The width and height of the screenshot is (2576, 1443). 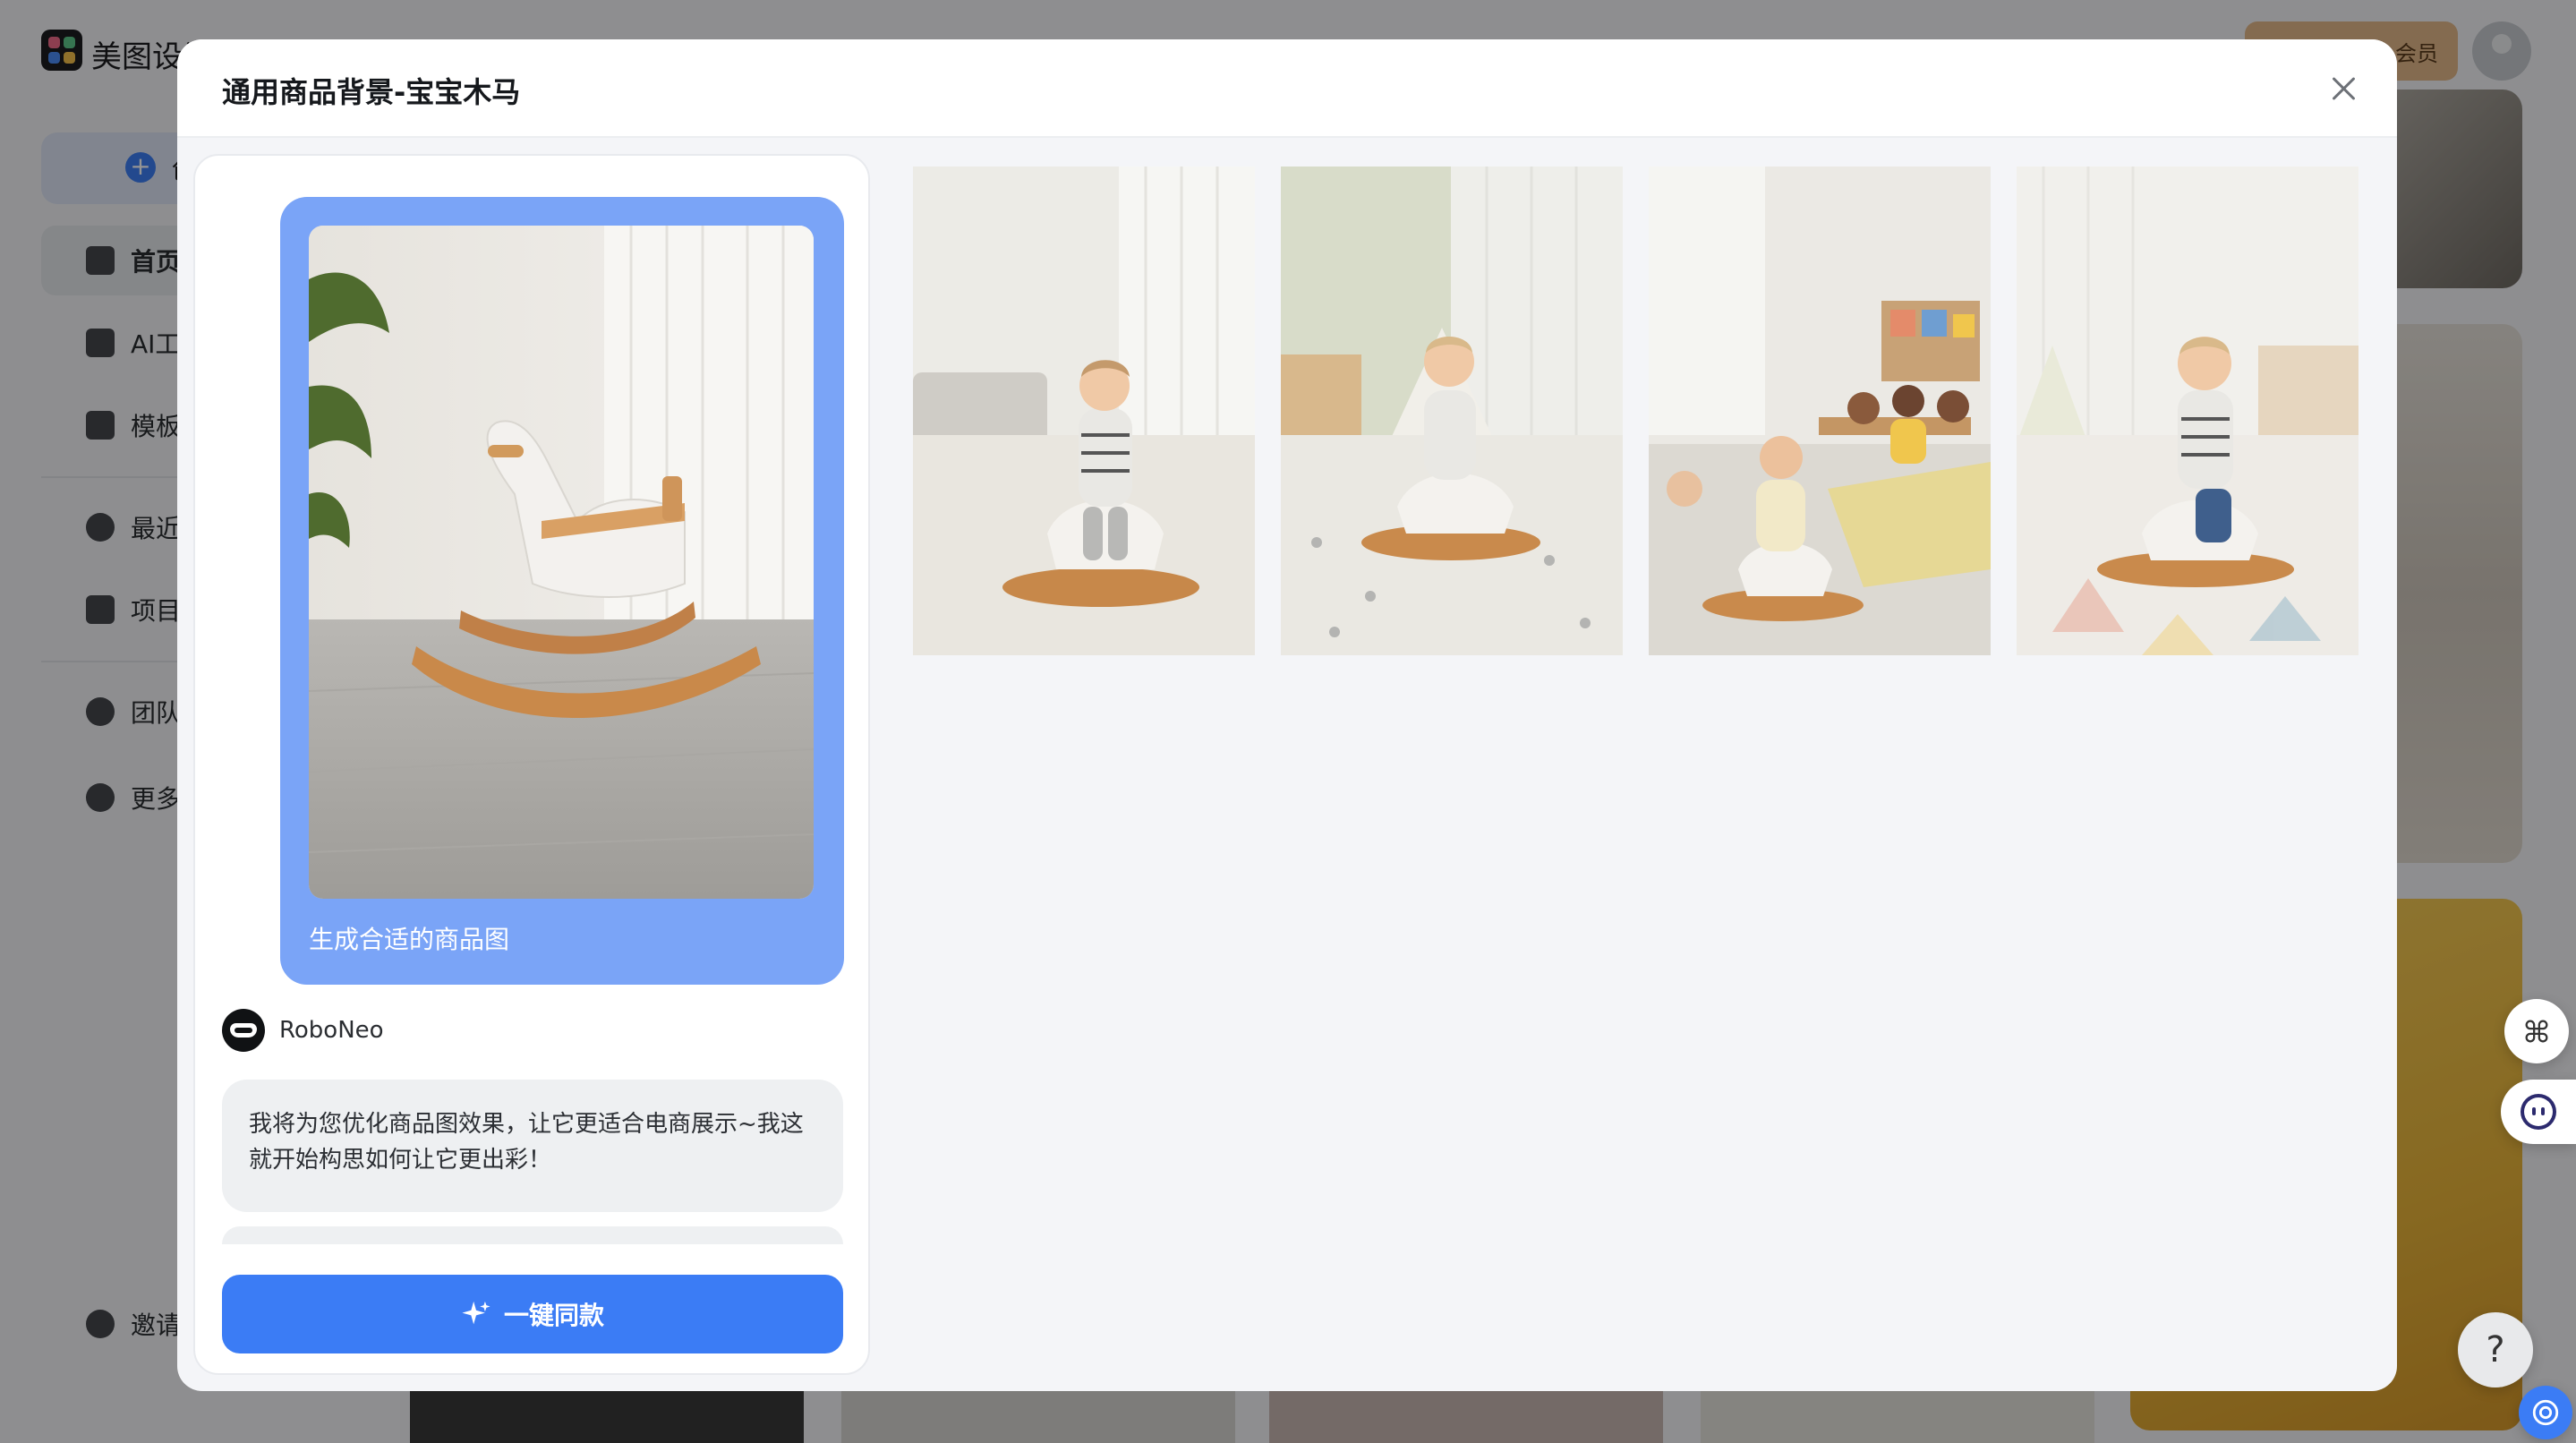 I want to click on modal-header: 通用商品背景-宝宝木马, so click(x=1287, y=88).